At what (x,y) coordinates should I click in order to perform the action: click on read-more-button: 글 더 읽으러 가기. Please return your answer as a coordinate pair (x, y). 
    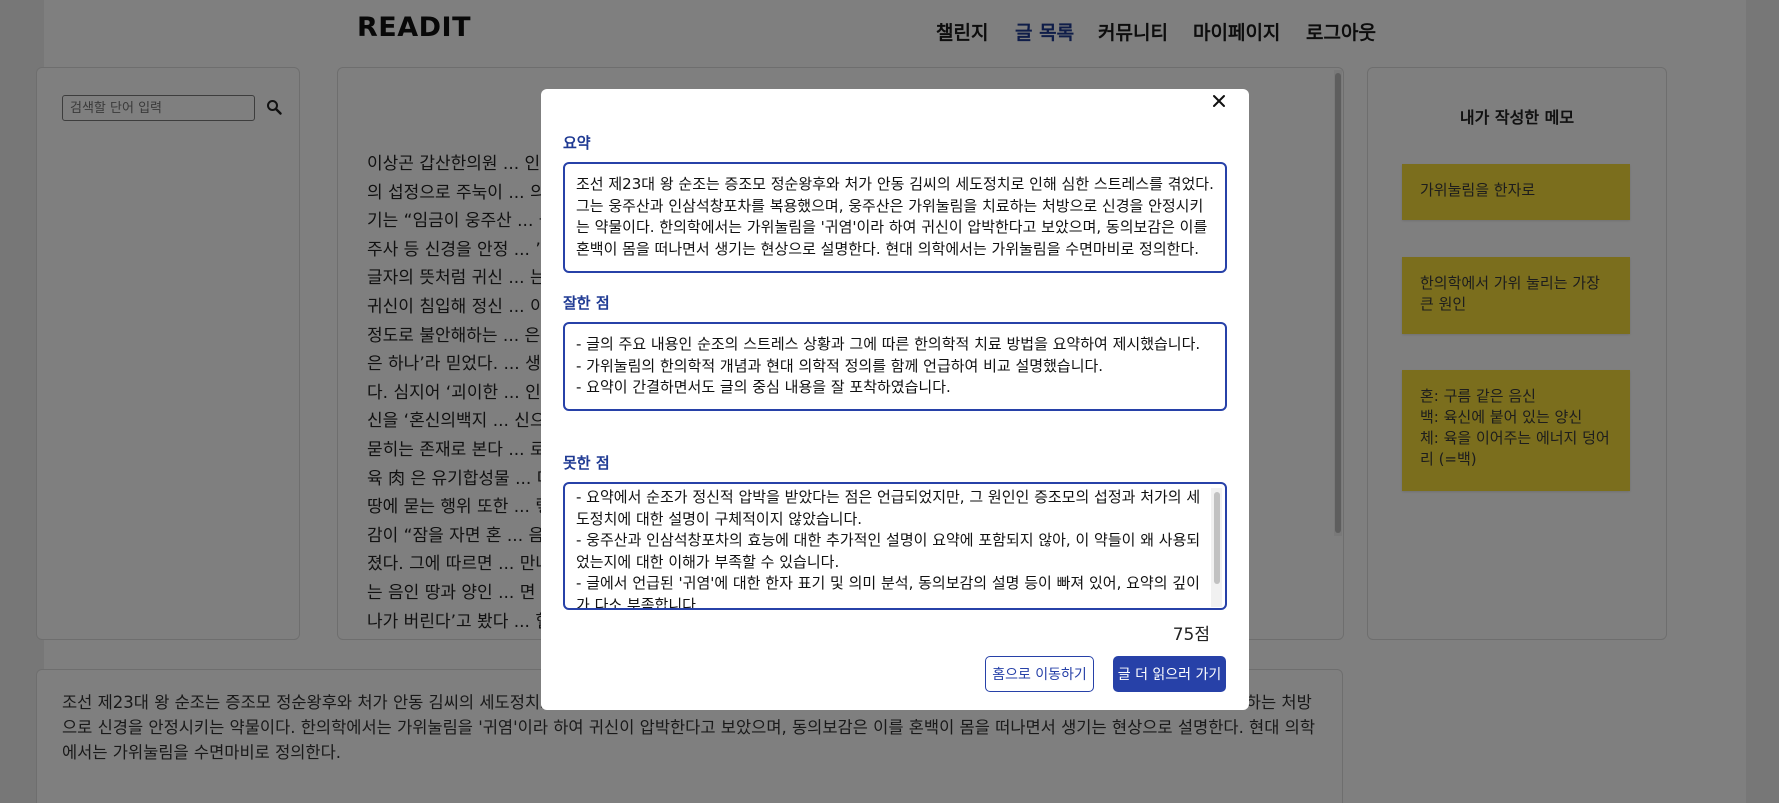
    Looking at the image, I should click on (1169, 674).